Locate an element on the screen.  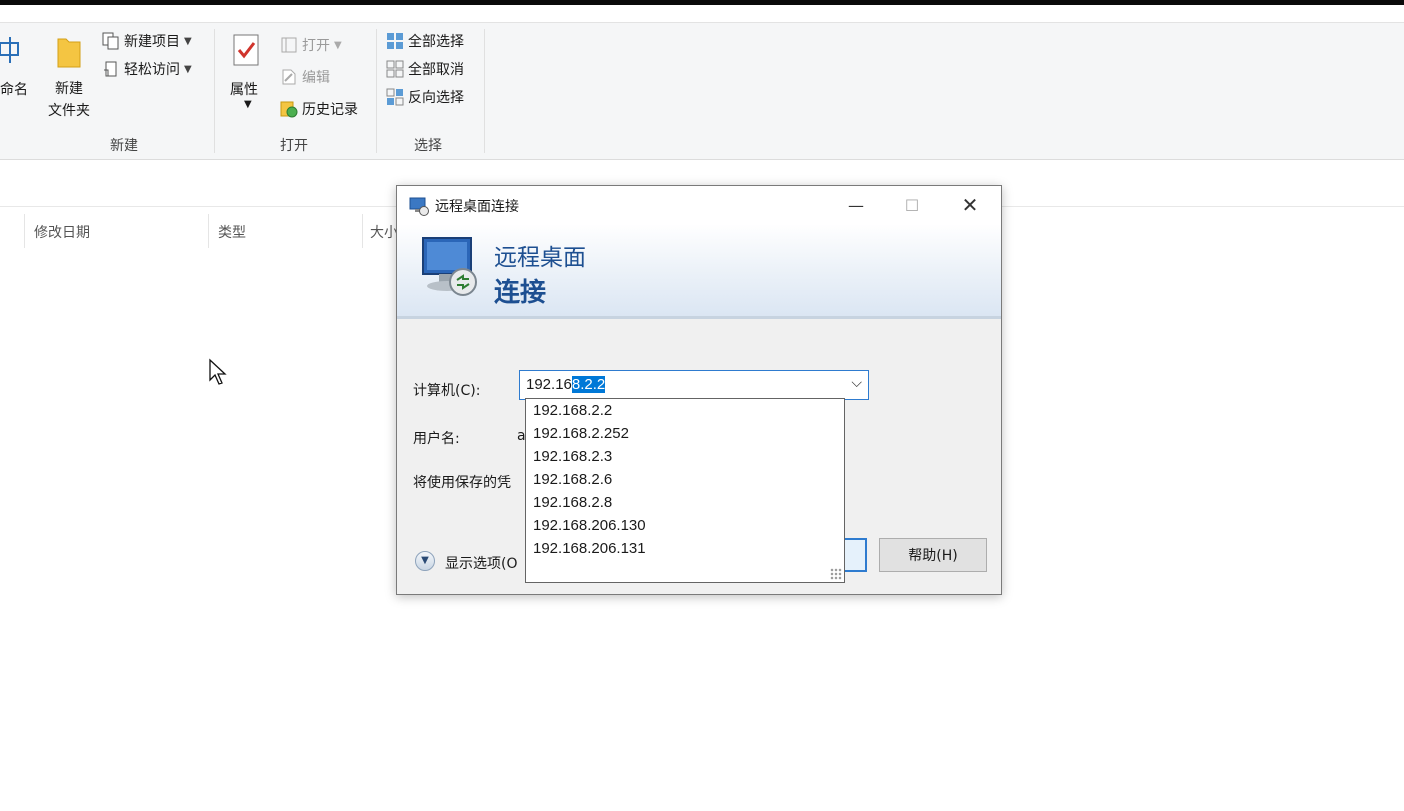
open-icon is located at coordinates (289, 45).